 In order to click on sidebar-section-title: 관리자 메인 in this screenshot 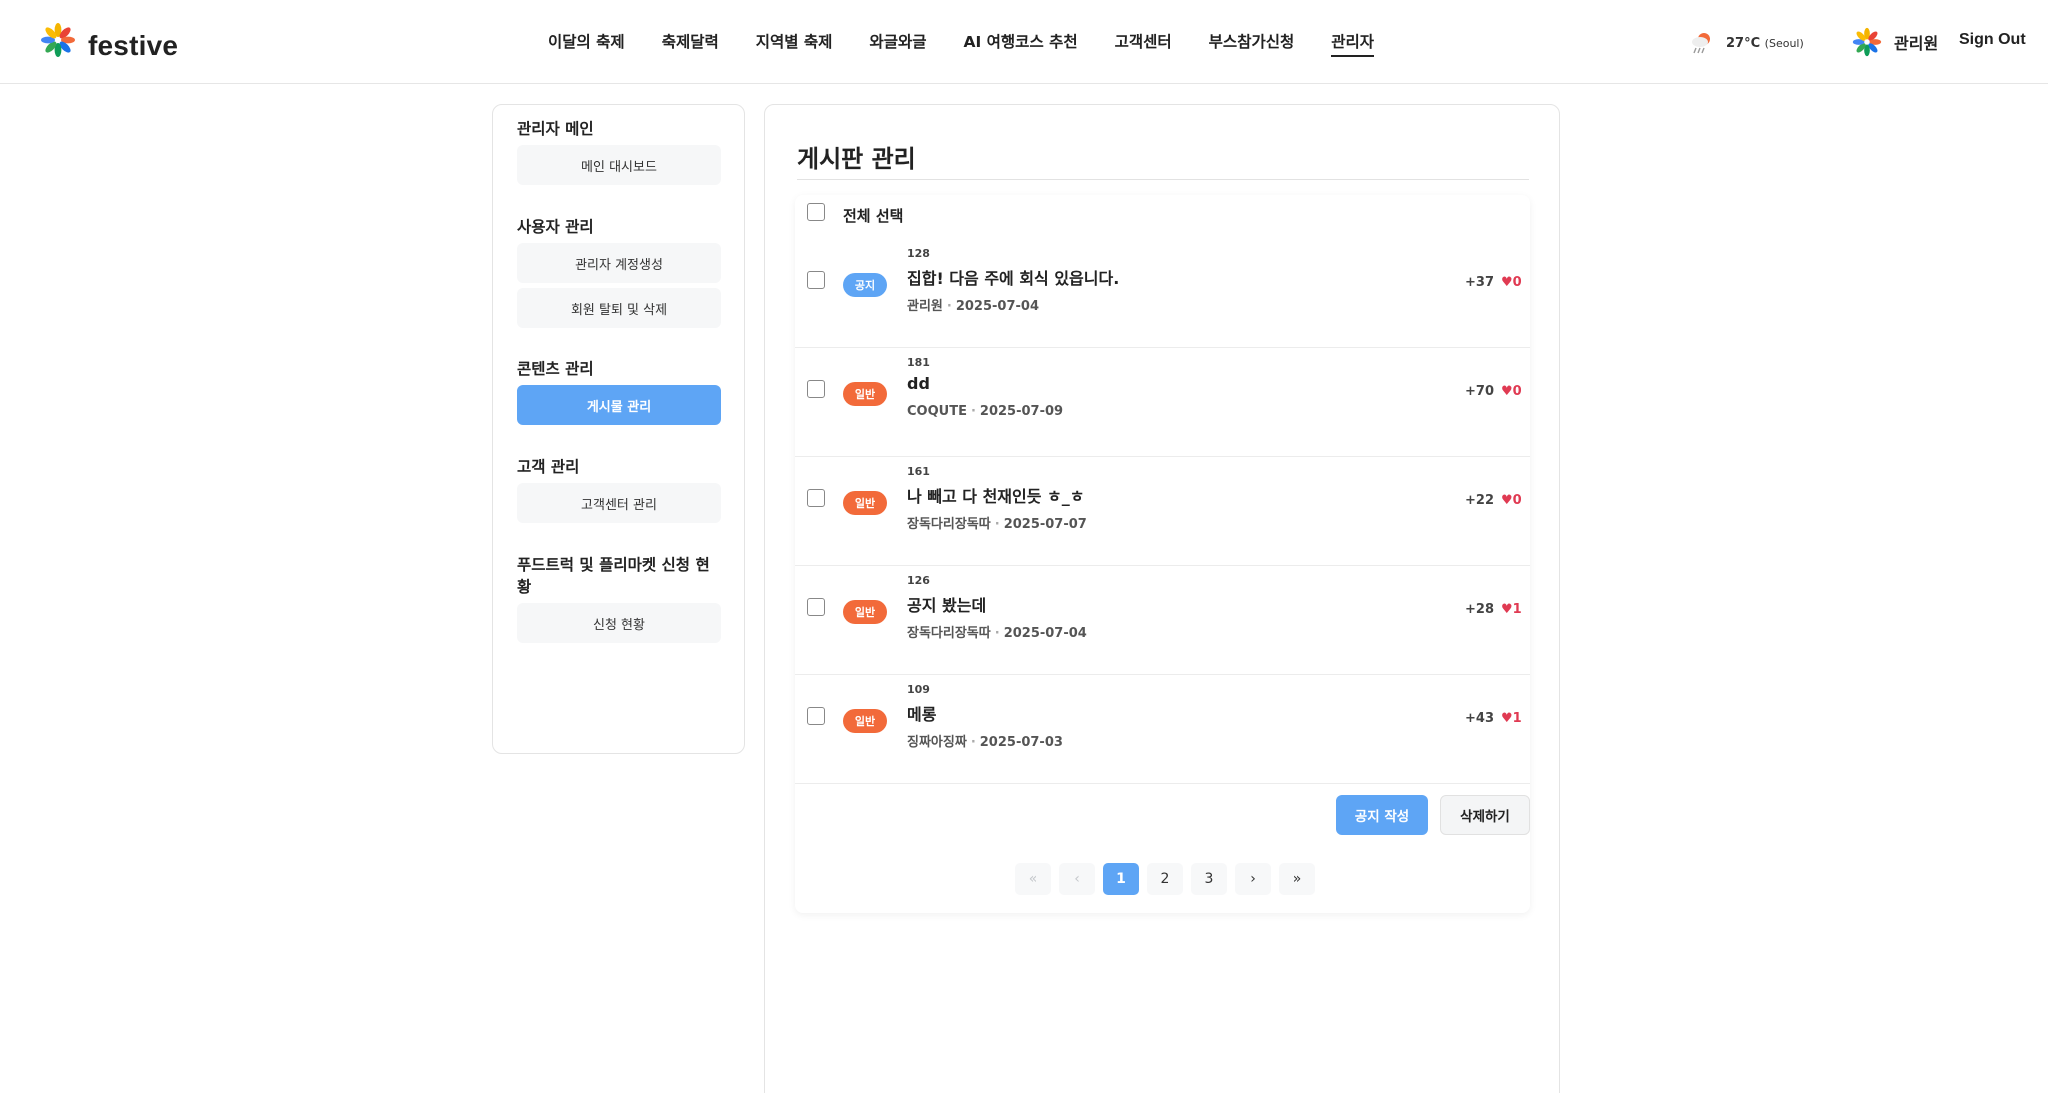, I will do `click(555, 129)`.